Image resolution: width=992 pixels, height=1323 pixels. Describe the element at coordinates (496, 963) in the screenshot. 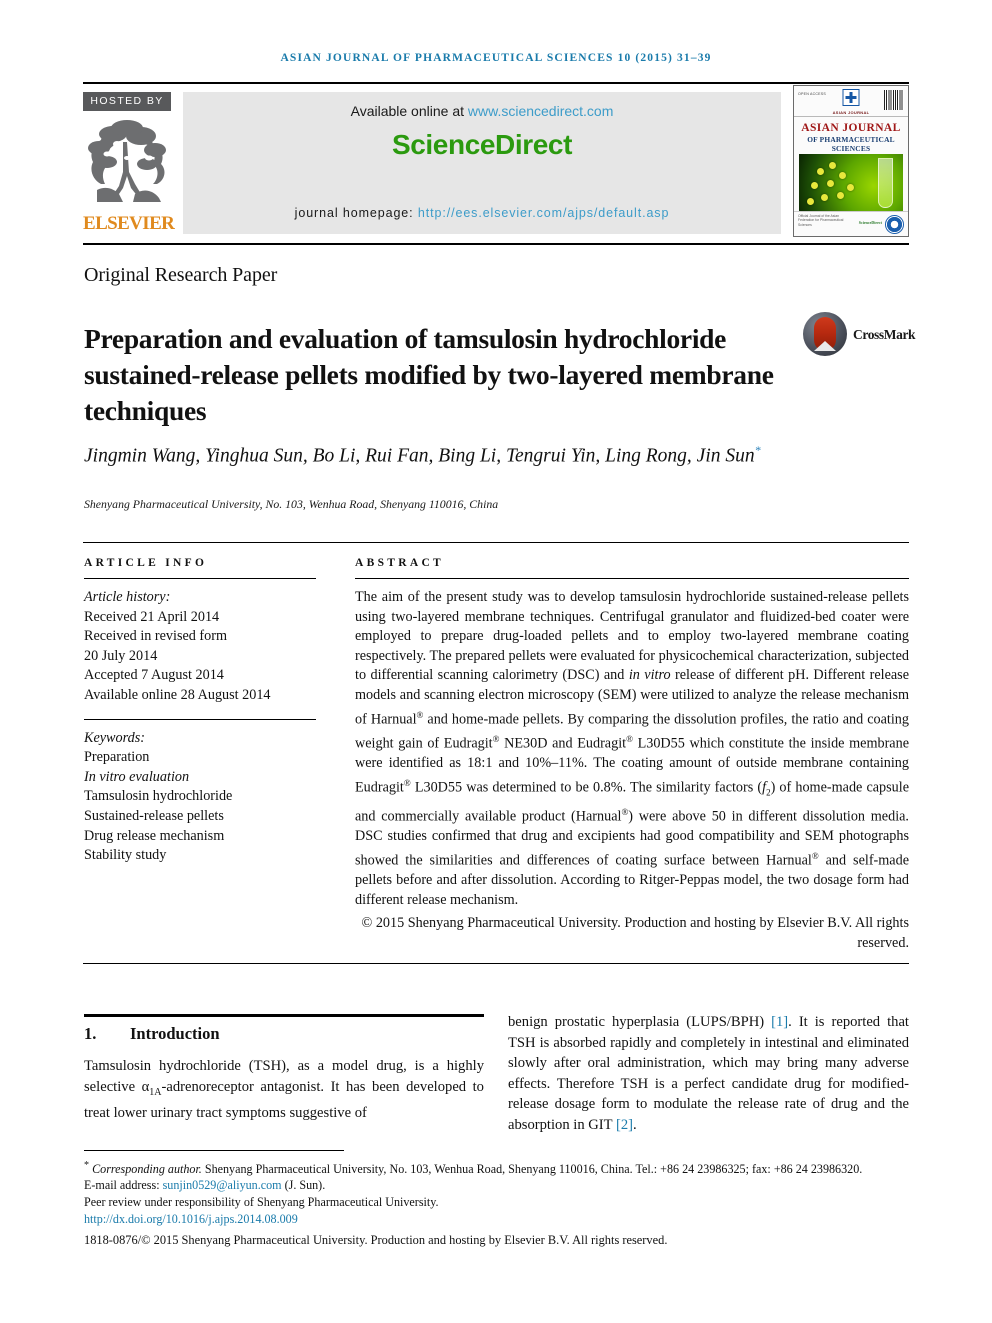

I see `abstract-bottom-rule` at that location.